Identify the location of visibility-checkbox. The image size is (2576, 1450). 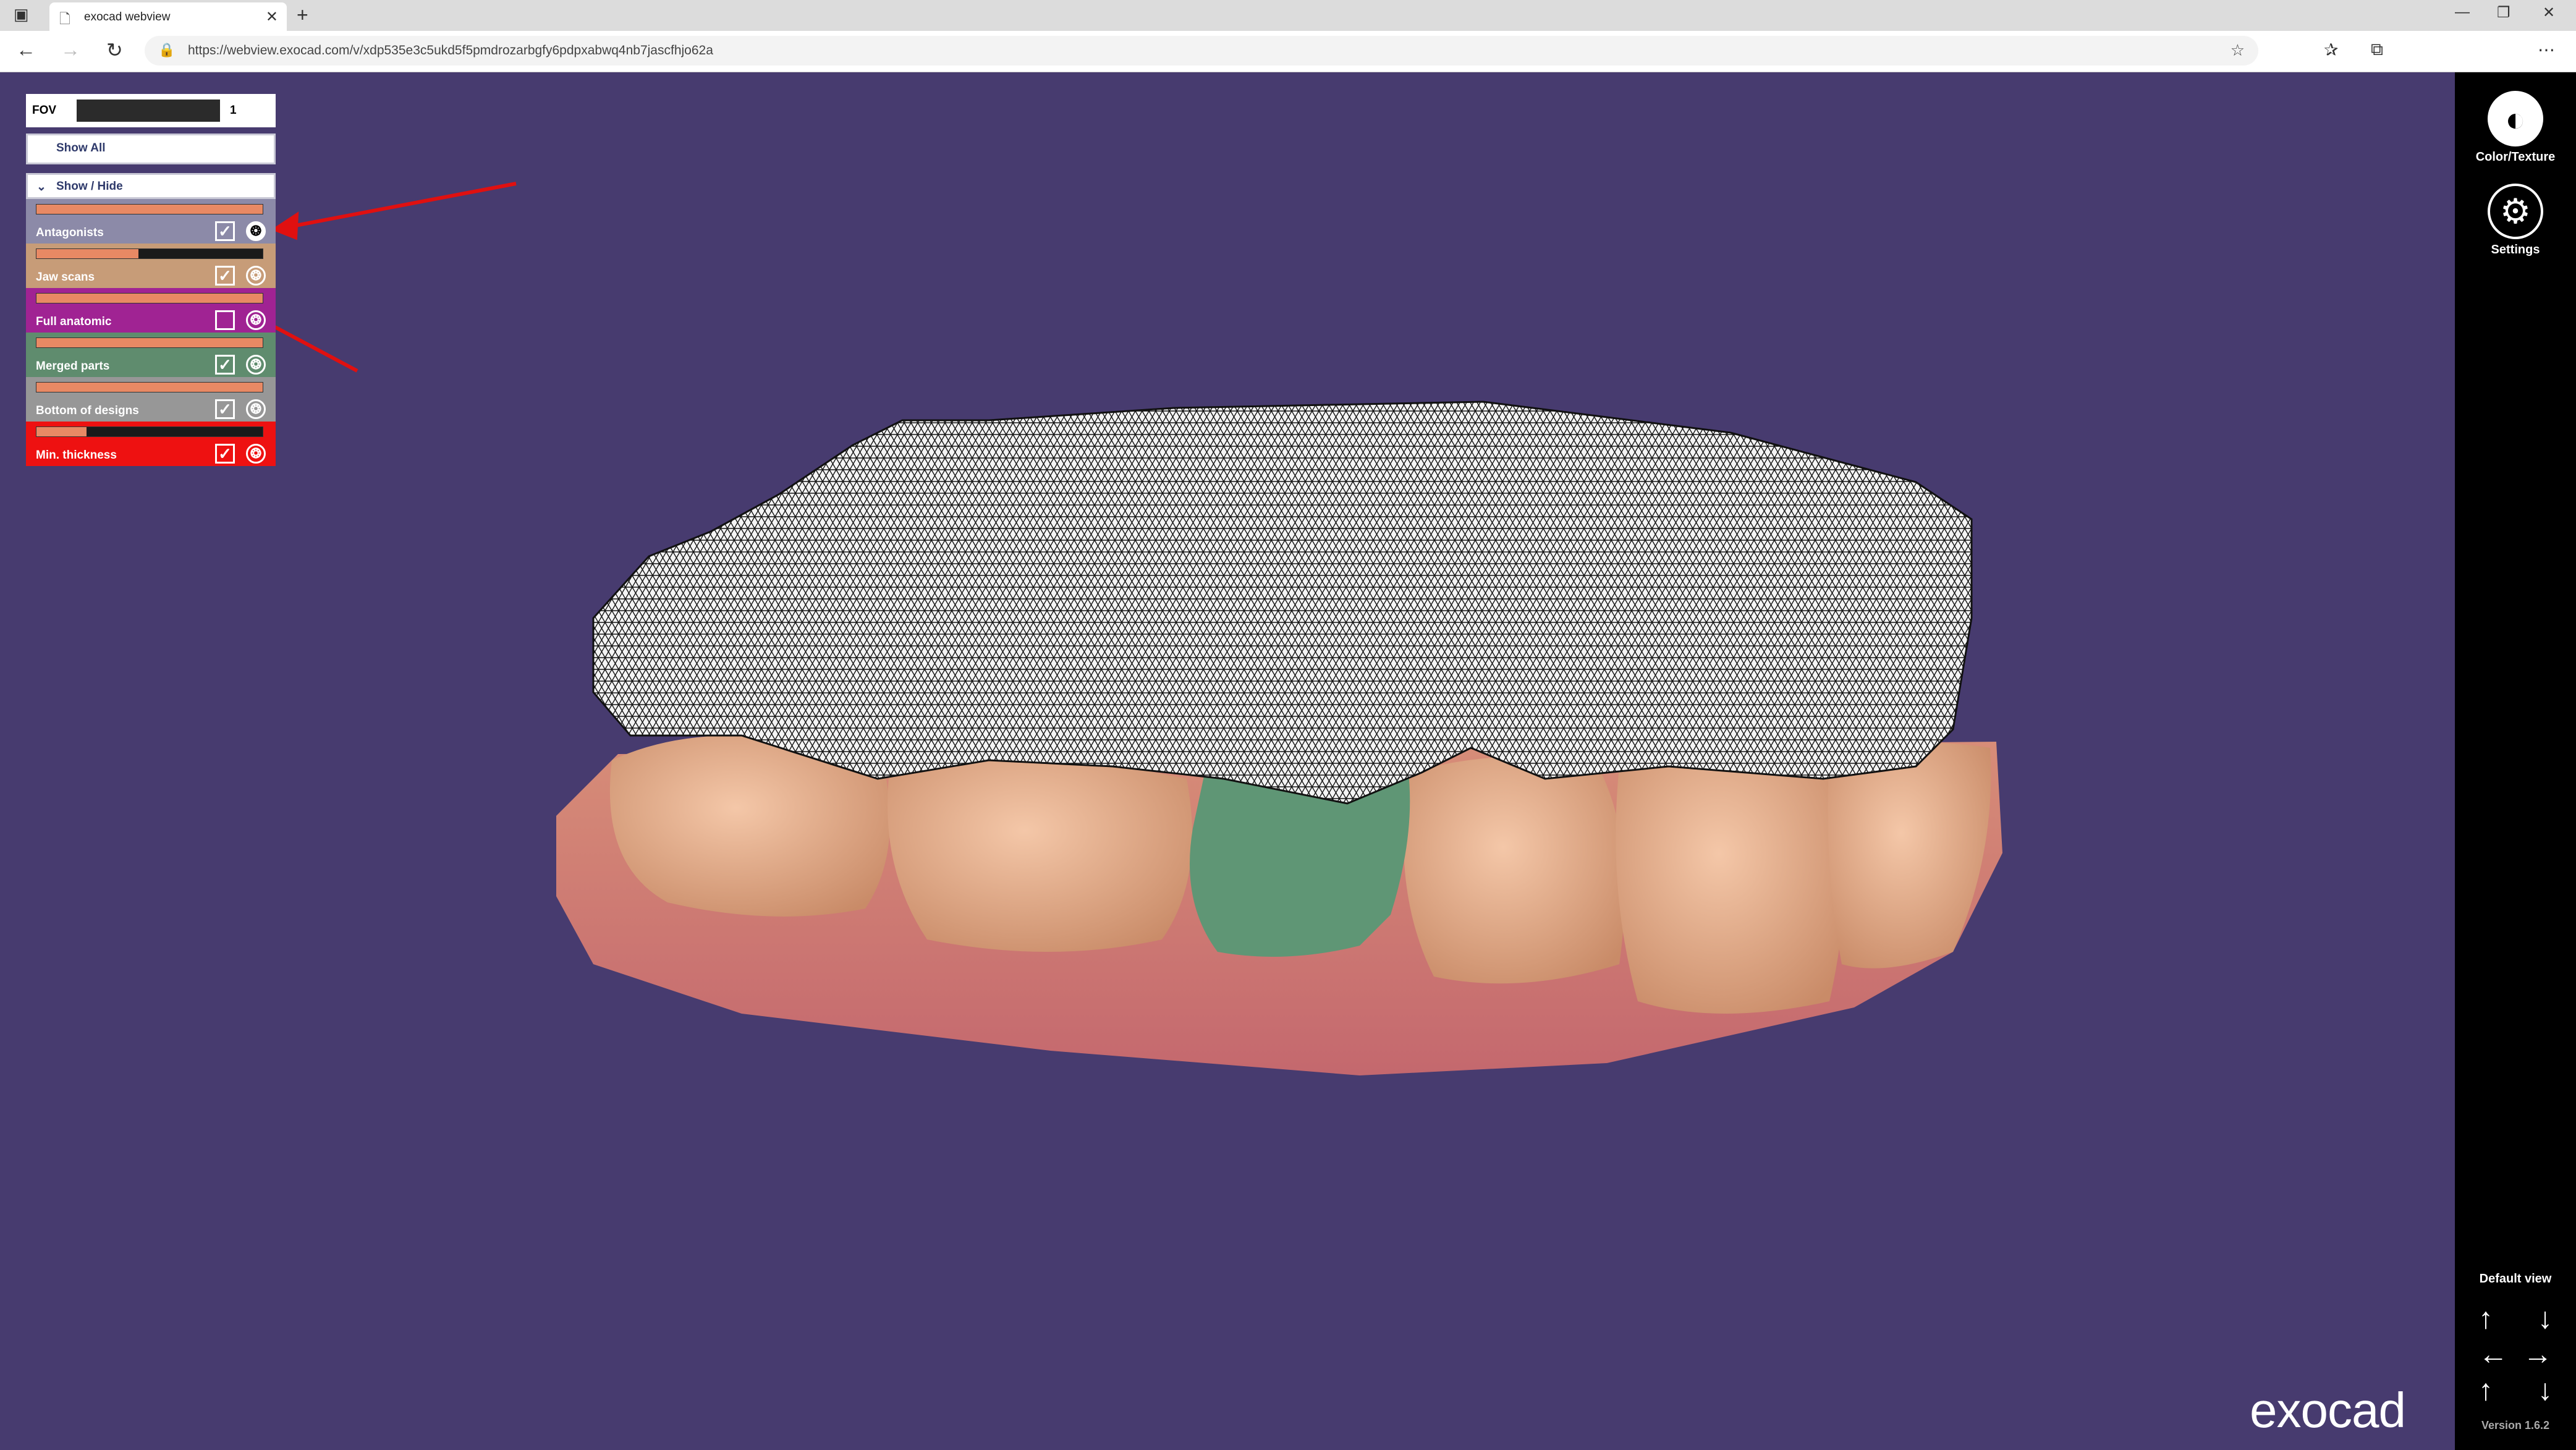
(225, 320).